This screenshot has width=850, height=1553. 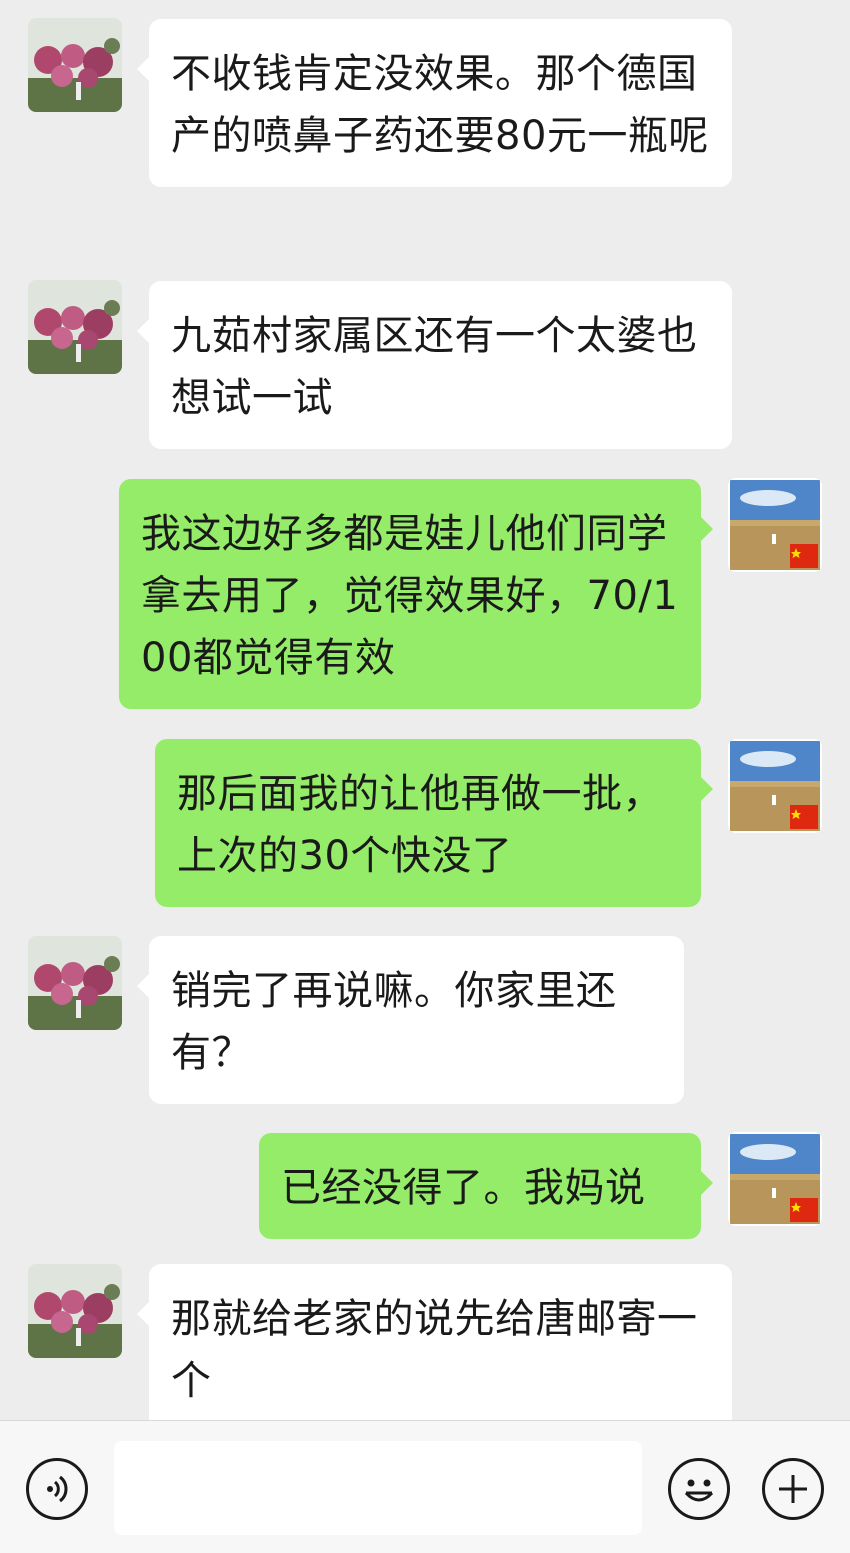 What do you see at coordinates (394, 1022) in the screenshot?
I see `message-text: 销完了再说嘛。你家里还有？` at bounding box center [394, 1022].